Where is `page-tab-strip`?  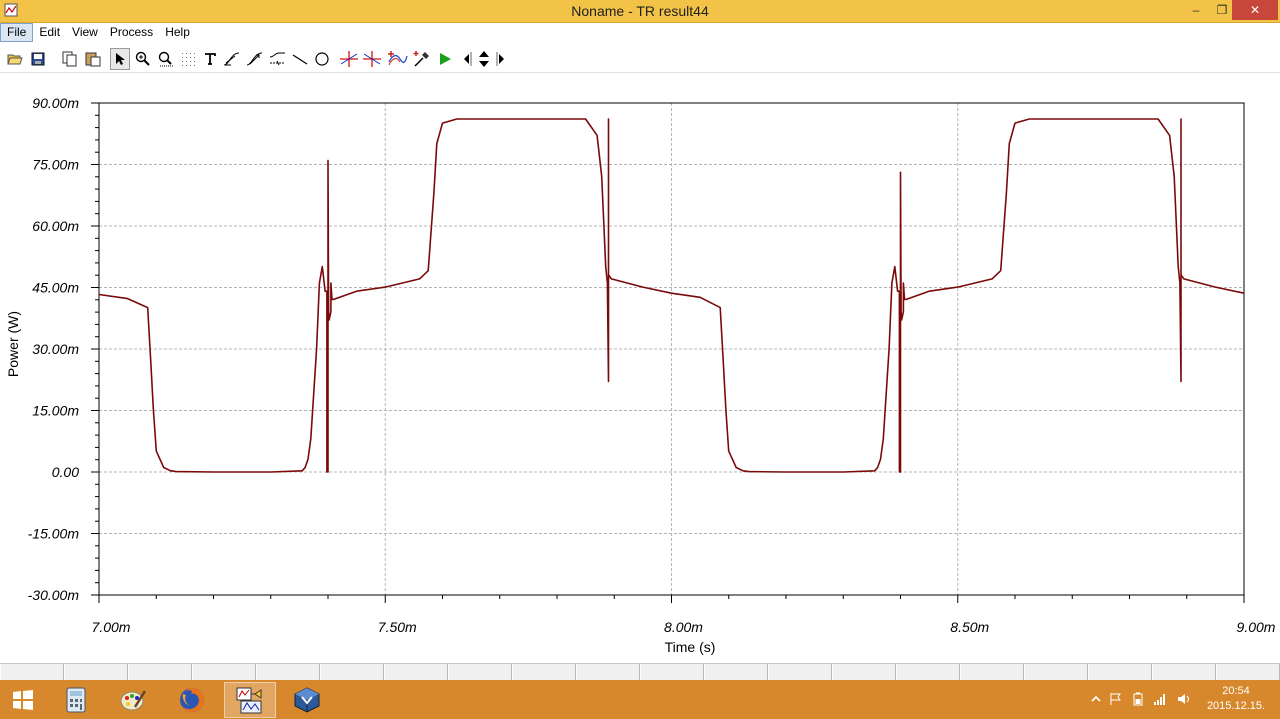
page-tab-strip is located at coordinates (640, 672).